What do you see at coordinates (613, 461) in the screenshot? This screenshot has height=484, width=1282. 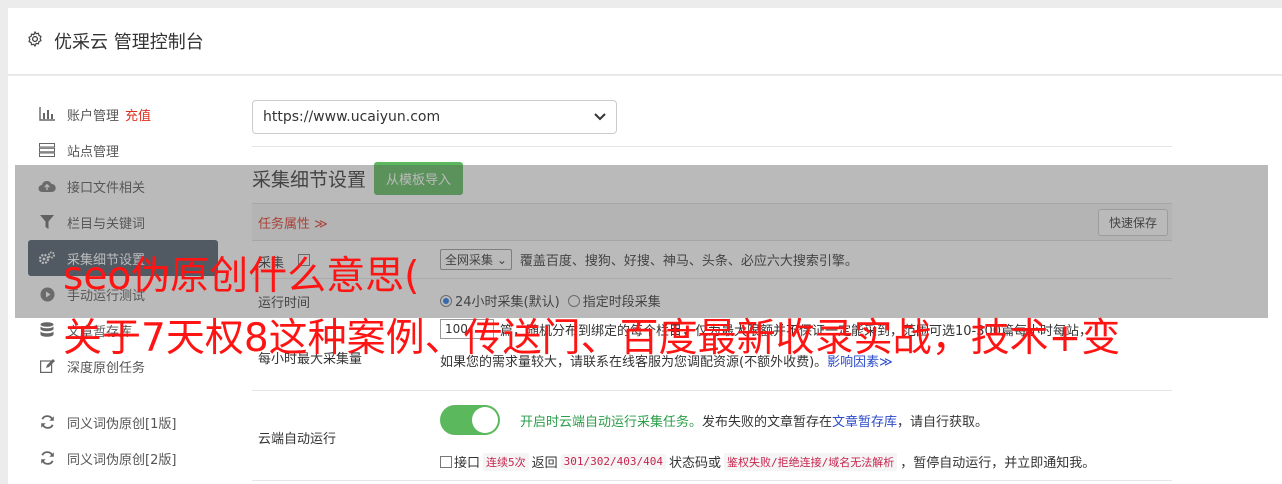 I see `code-status: 301/302/403/404` at bounding box center [613, 461].